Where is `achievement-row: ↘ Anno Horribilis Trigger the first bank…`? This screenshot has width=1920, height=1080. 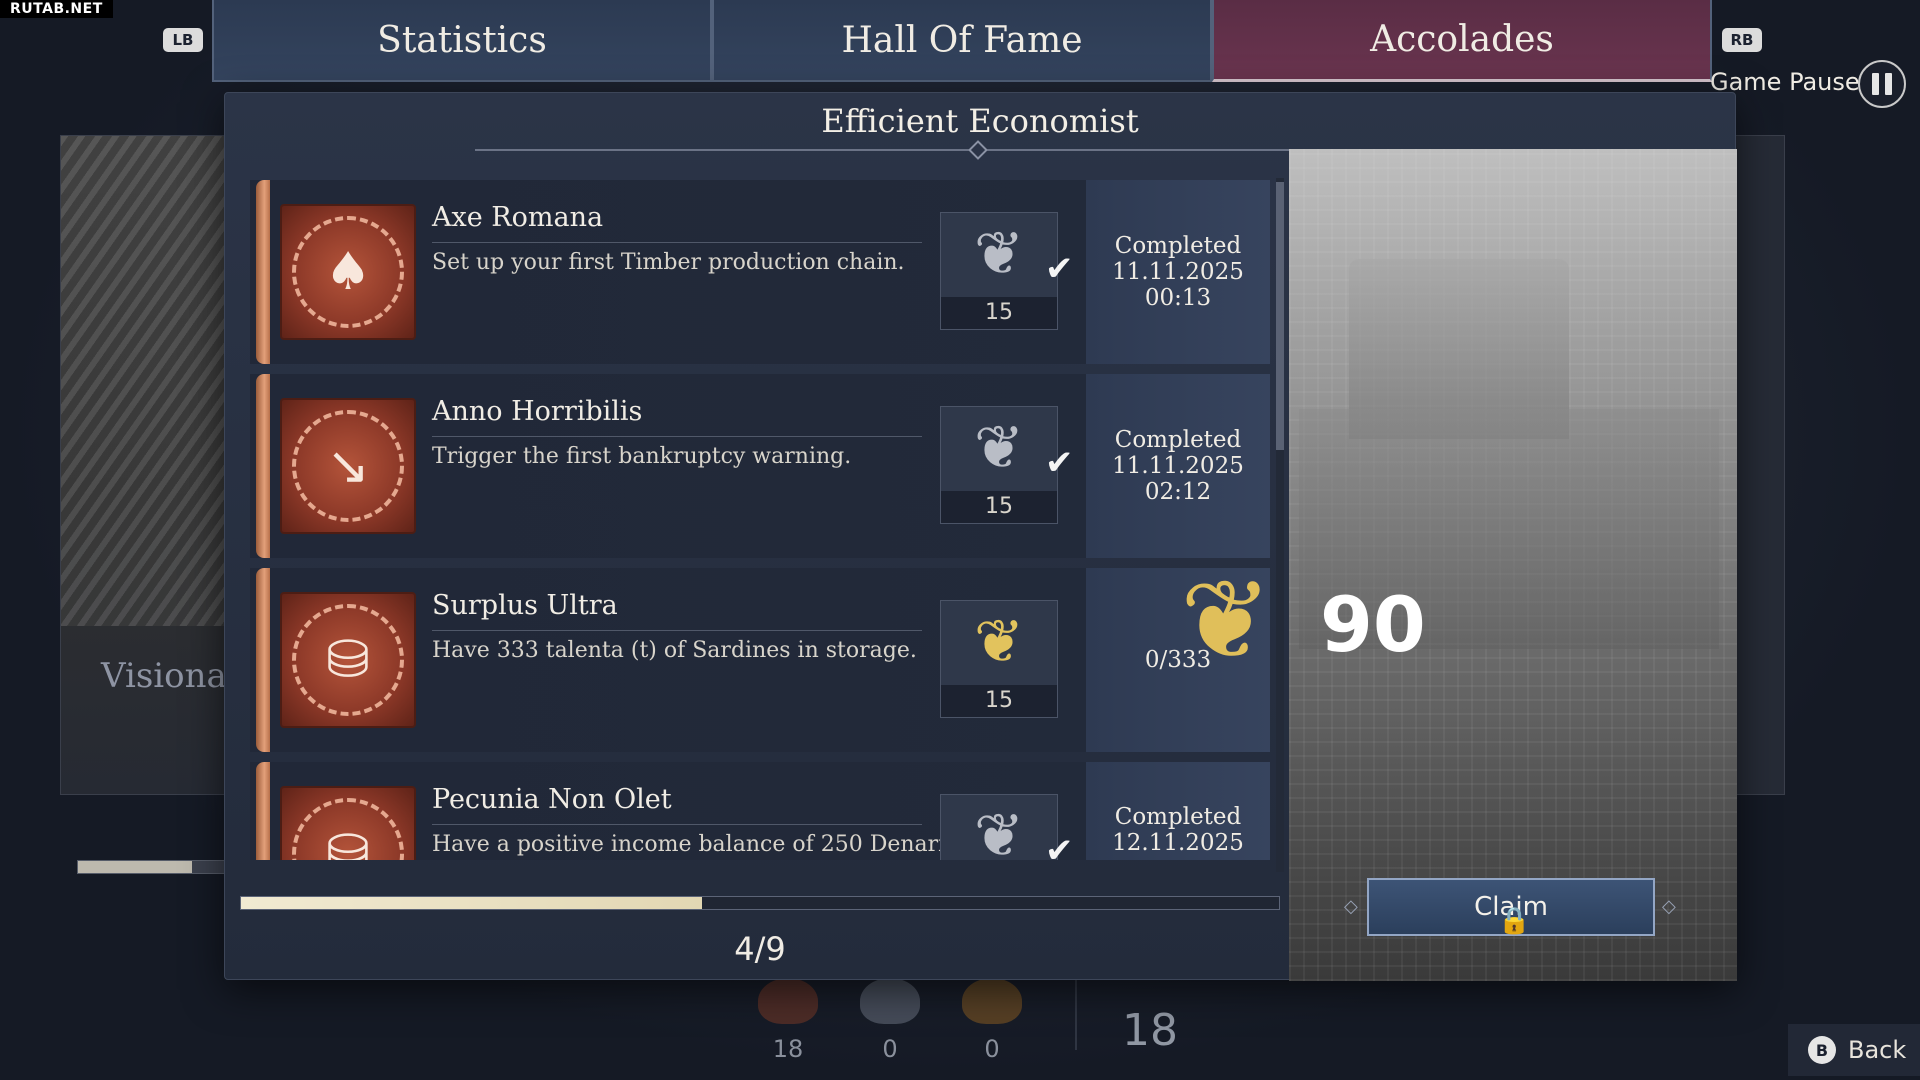 achievement-row: ↘ Anno Horribilis Trigger the first bank… is located at coordinates (760, 466).